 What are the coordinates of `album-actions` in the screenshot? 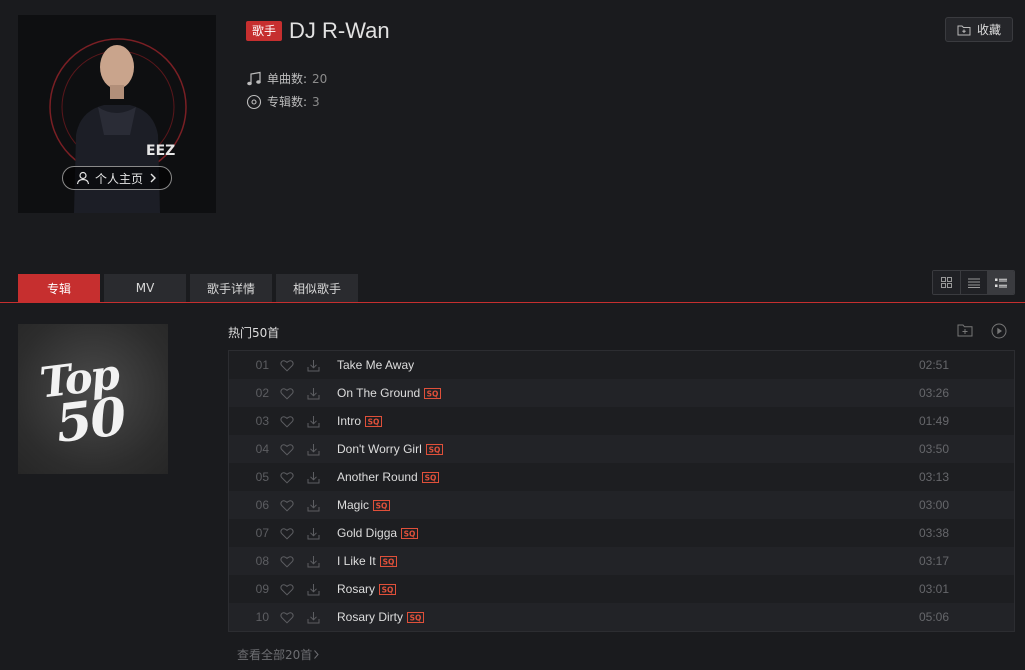 It's located at (982, 331).